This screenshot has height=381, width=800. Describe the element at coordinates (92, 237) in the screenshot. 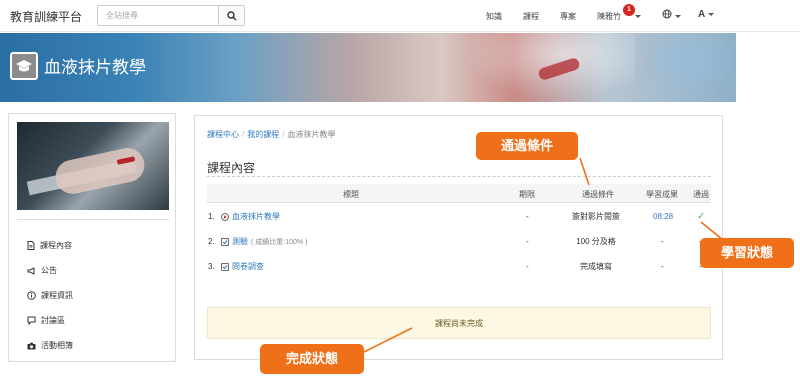

I see `course-sidebar: 課程內容 公告 課程資訊 討論區 活動相簿` at that location.